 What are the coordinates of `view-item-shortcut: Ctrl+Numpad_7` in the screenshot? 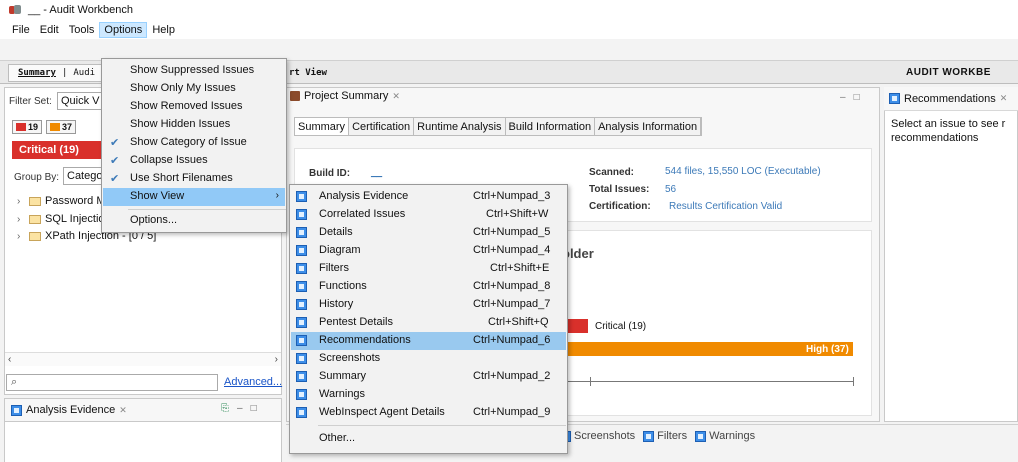 It's located at (512, 304).